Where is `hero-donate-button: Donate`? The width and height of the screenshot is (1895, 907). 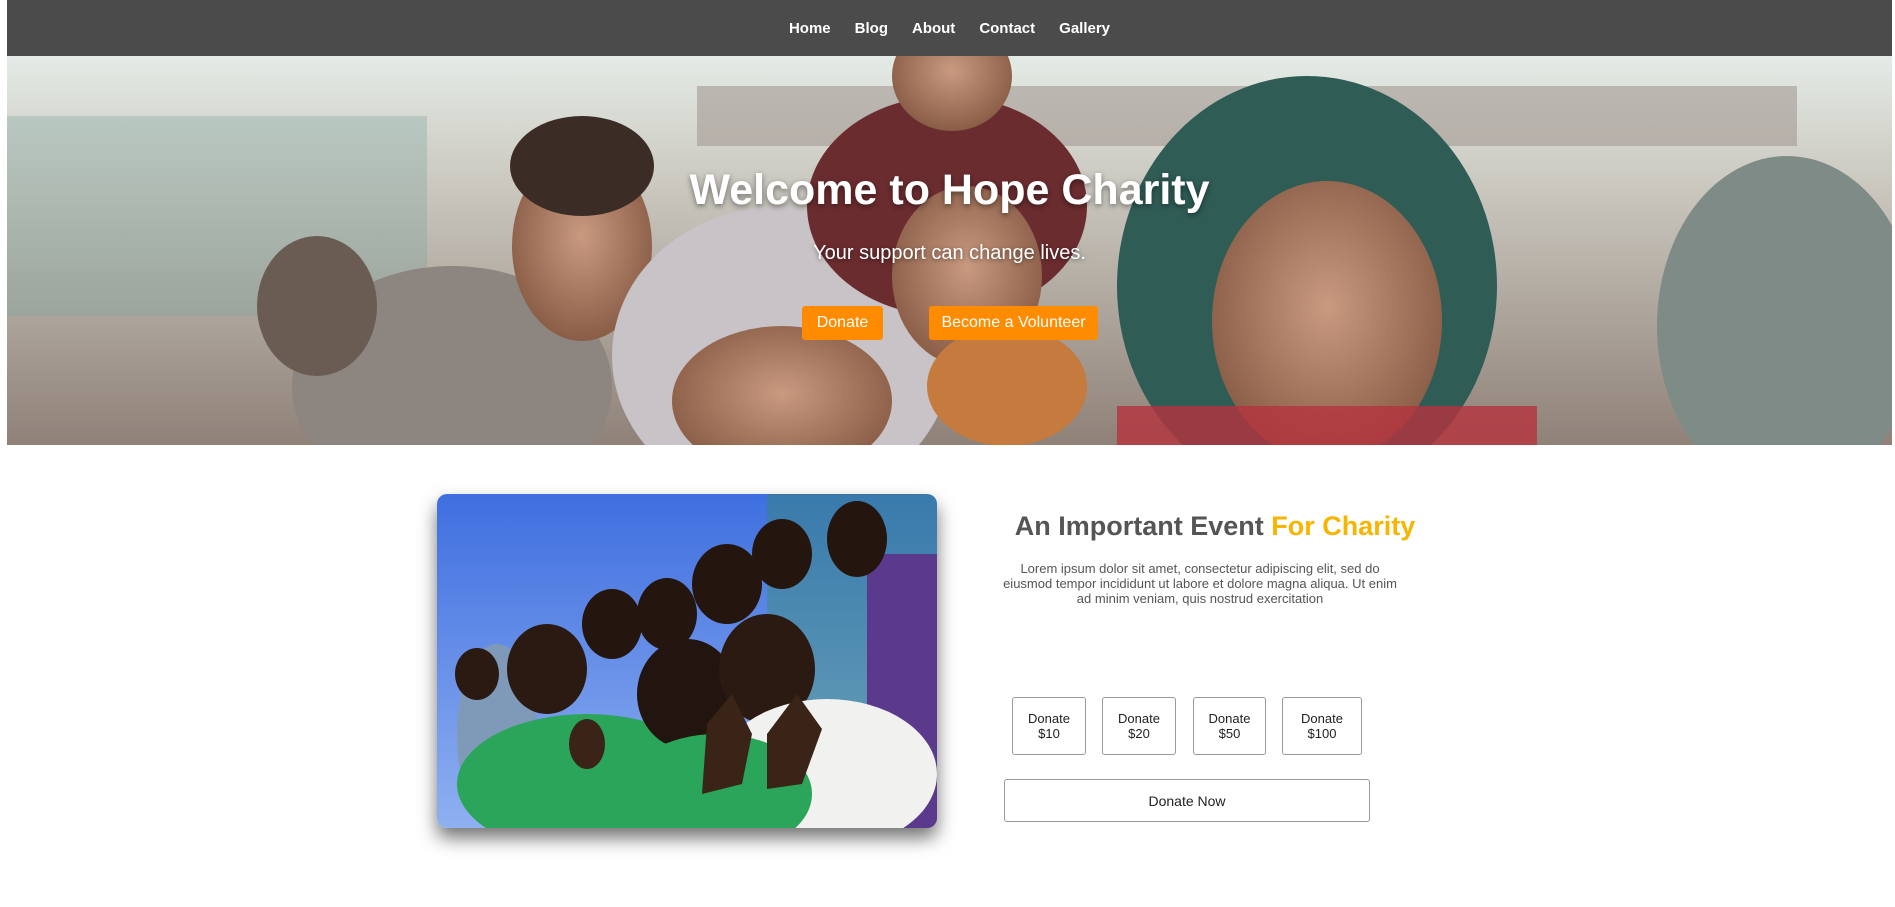 hero-donate-button: Donate is located at coordinates (842, 323).